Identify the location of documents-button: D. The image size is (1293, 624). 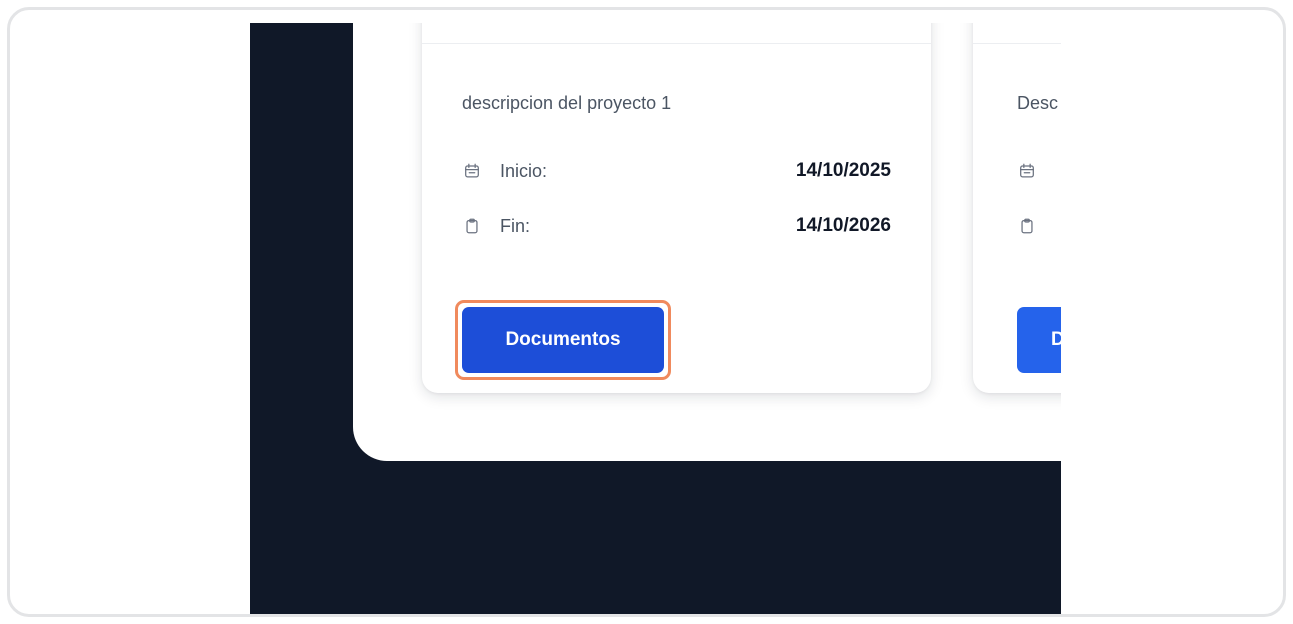
(1039, 340).